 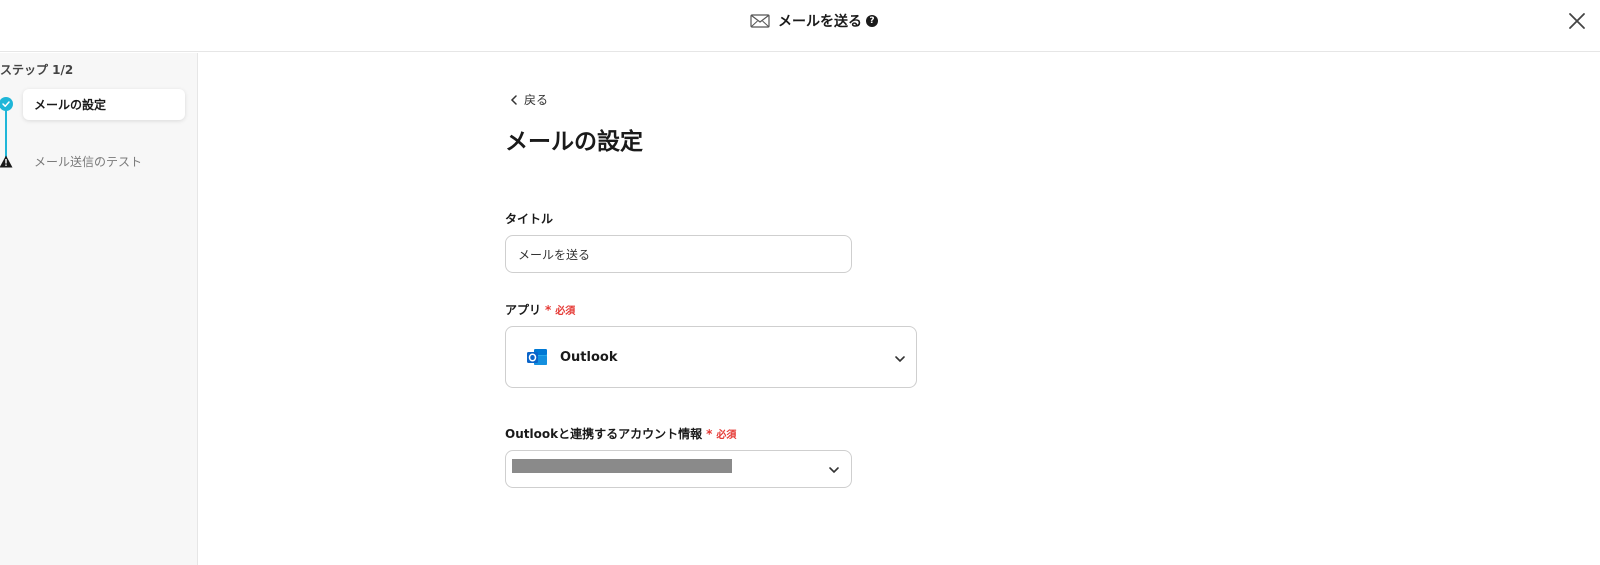 What do you see at coordinates (678, 254) in the screenshot?
I see `title-input` at bounding box center [678, 254].